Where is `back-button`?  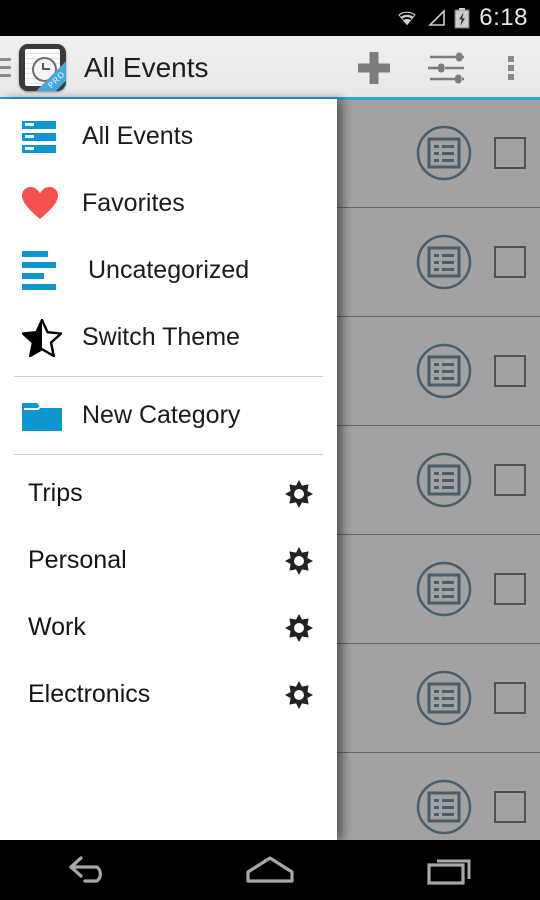 back-button is located at coordinates (90, 870).